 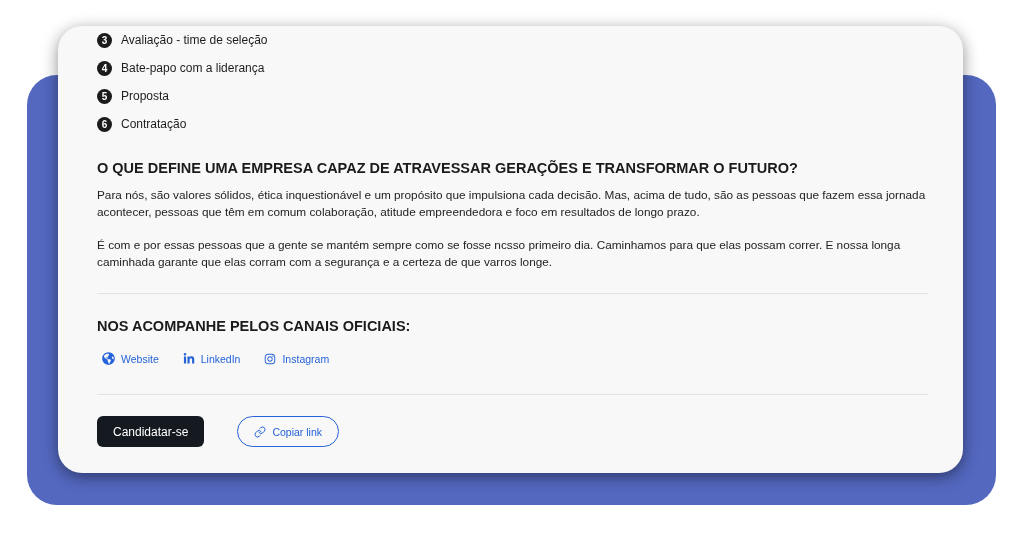 I want to click on step-label: Avaliação - time de seleção, so click(x=194, y=40).